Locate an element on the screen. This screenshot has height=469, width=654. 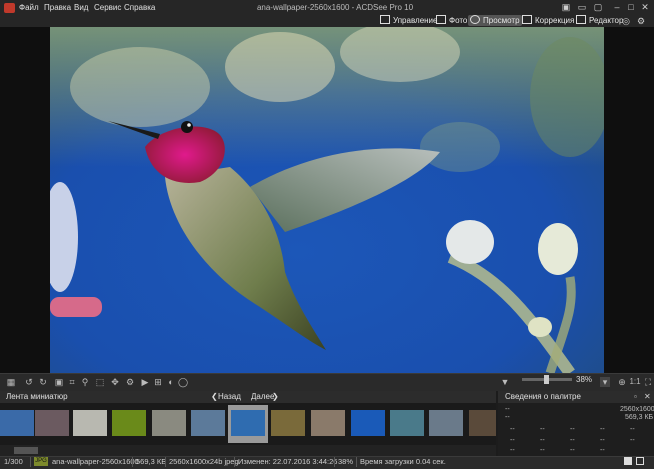
dashboard-icon: ◎ is located at coordinates (626, 21).